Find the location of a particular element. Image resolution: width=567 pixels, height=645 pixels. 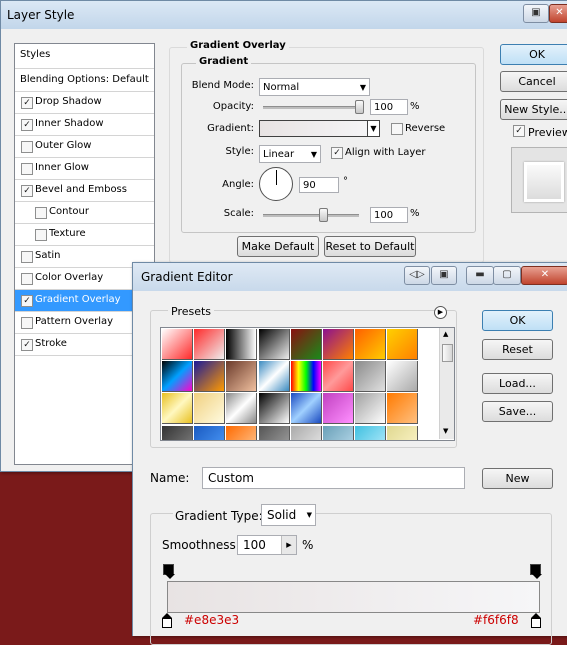

layer-style-titlebar: Layer Style ▣ ✕ is located at coordinates (284, 15).